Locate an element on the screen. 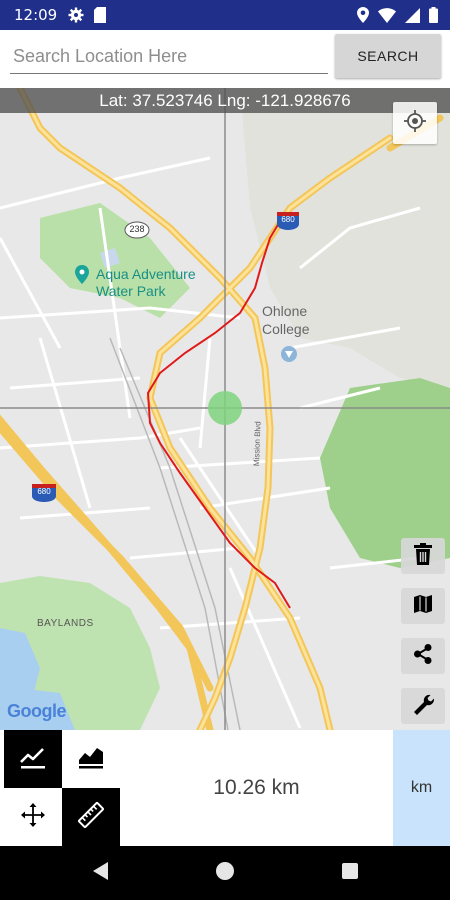 The width and height of the screenshot is (450, 900). ruler-mode-button is located at coordinates (91, 817).